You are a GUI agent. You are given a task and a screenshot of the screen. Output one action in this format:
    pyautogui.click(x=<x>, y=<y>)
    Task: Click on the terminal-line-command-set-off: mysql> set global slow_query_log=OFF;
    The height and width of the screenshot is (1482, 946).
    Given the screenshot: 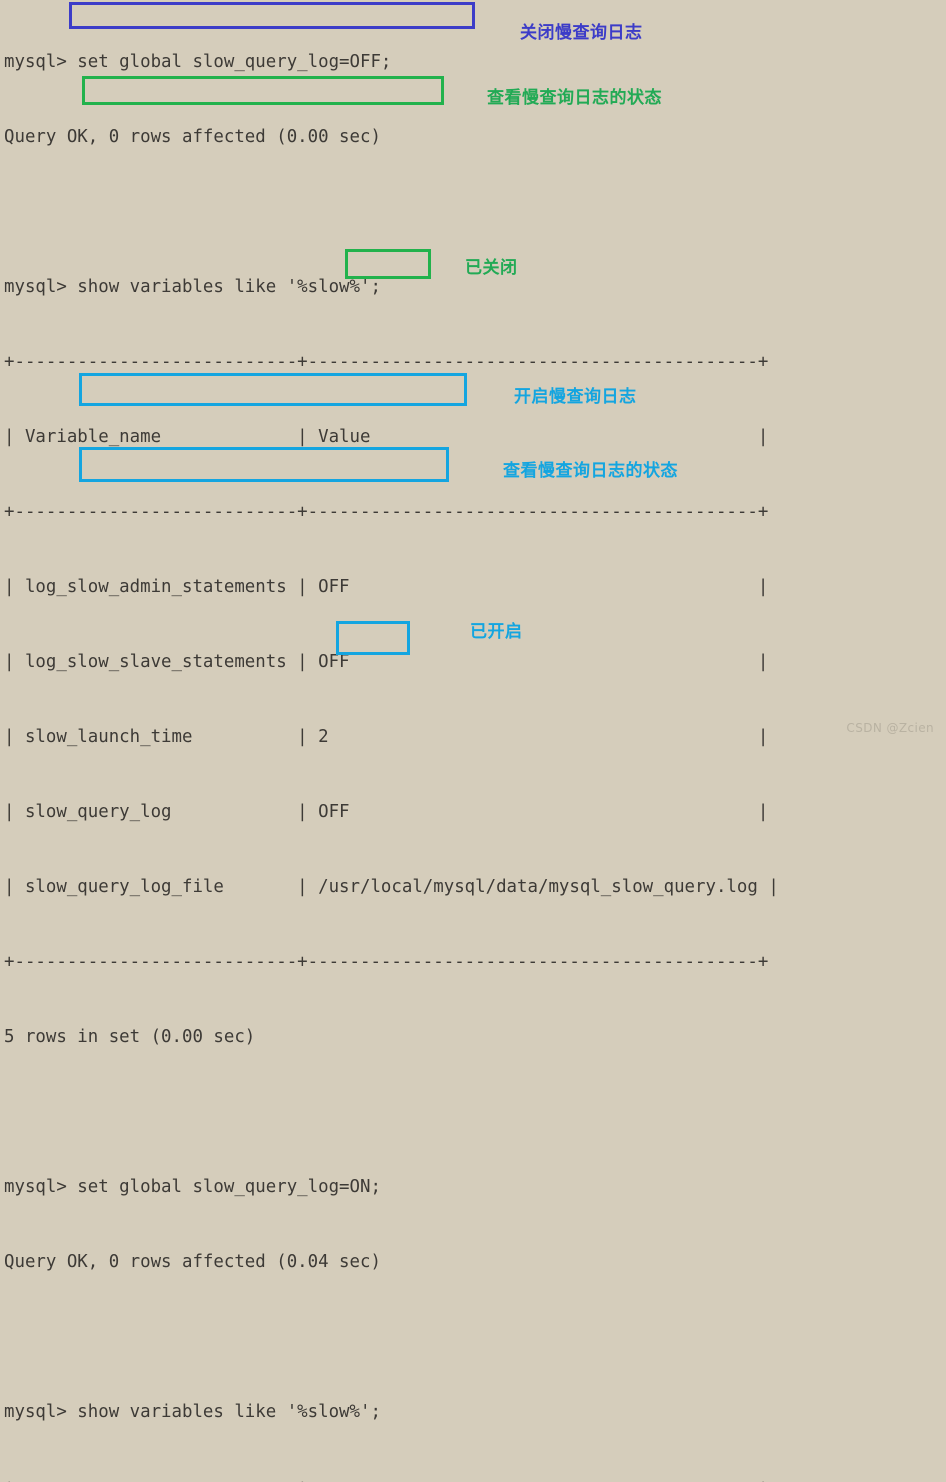 What is the action you would take?
    pyautogui.click(x=198, y=62)
    